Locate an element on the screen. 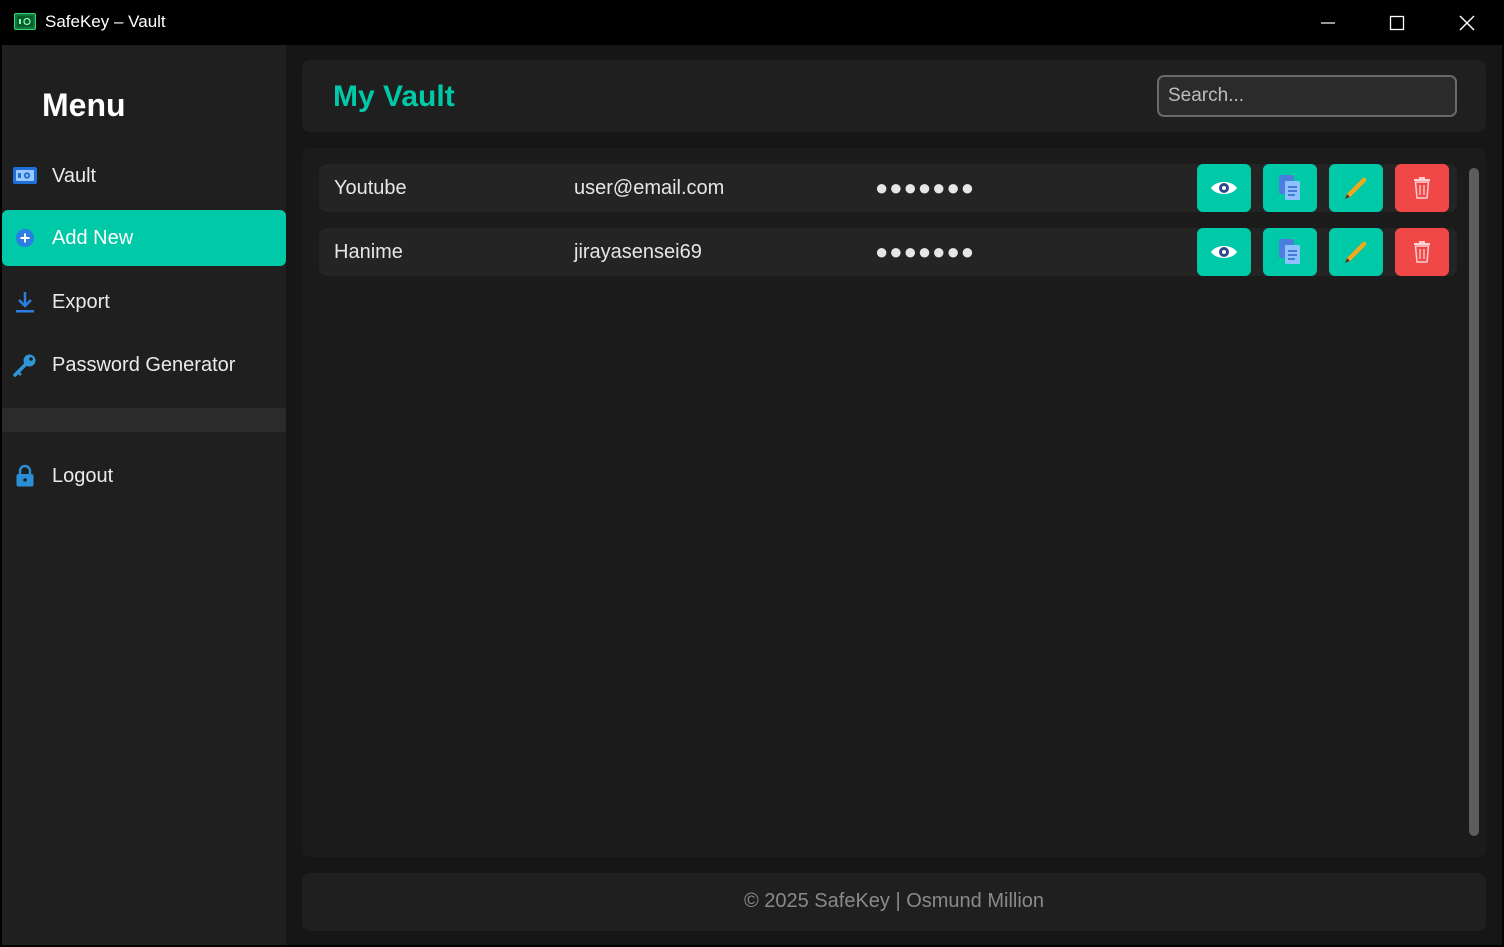  footer-text: © 2025 SafeKey | Osmund Million is located at coordinates (894, 901).